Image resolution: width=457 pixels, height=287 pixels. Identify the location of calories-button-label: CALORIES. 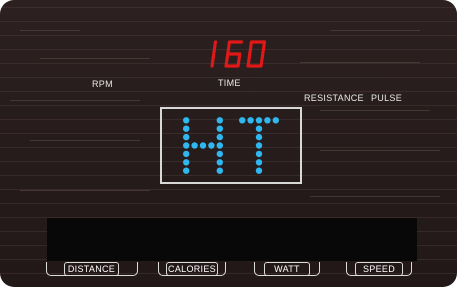
(192, 269).